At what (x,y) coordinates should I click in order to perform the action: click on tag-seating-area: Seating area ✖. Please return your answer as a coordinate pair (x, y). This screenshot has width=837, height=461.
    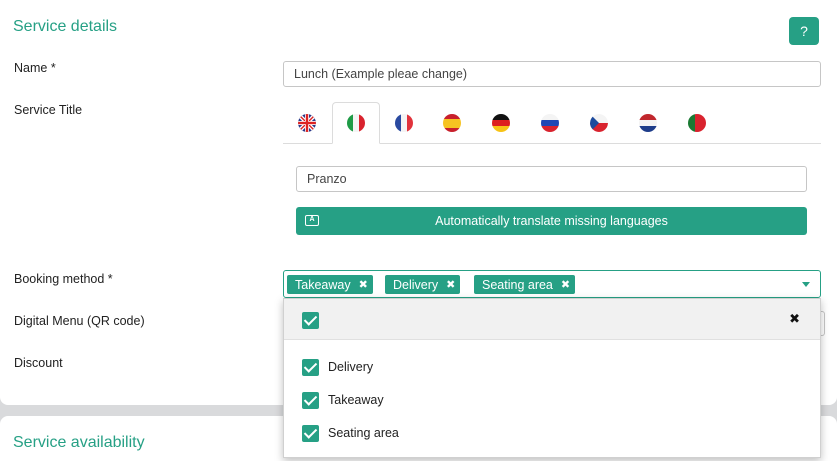
    Looking at the image, I should click on (525, 284).